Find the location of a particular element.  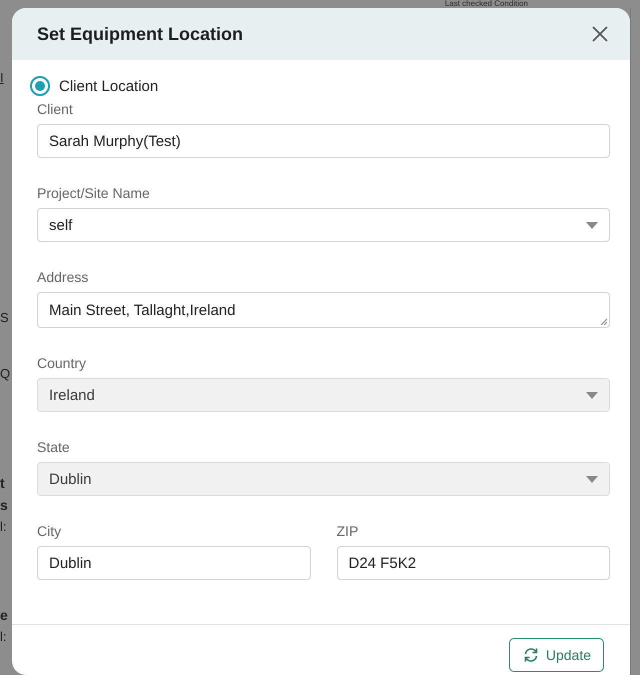

dialog-title: Set Equipment Location is located at coordinates (140, 34).